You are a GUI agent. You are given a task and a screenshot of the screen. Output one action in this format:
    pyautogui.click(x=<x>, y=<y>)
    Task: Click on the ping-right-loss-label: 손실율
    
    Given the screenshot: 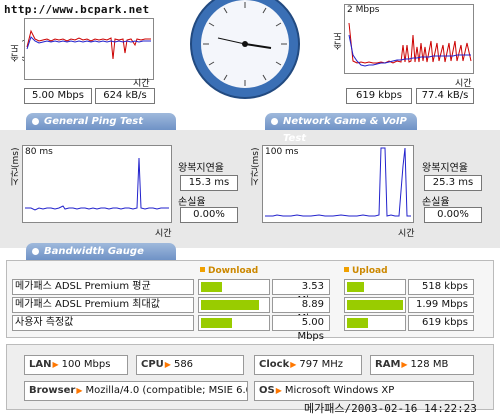 What is the action you would take?
    pyautogui.click(x=436, y=202)
    